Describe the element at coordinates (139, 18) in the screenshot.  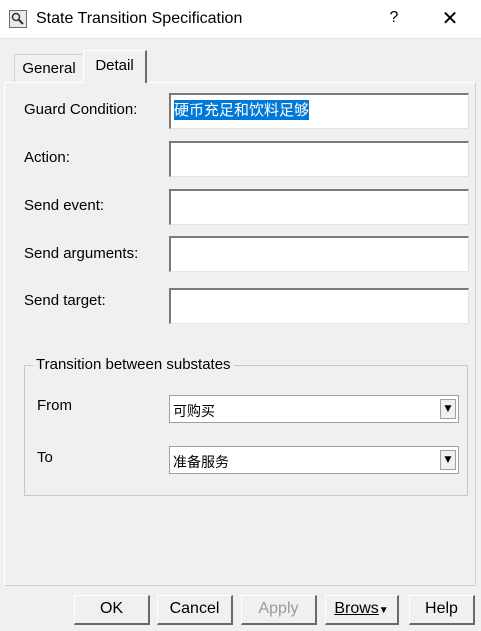
I see `window-title: State Transition Specification` at that location.